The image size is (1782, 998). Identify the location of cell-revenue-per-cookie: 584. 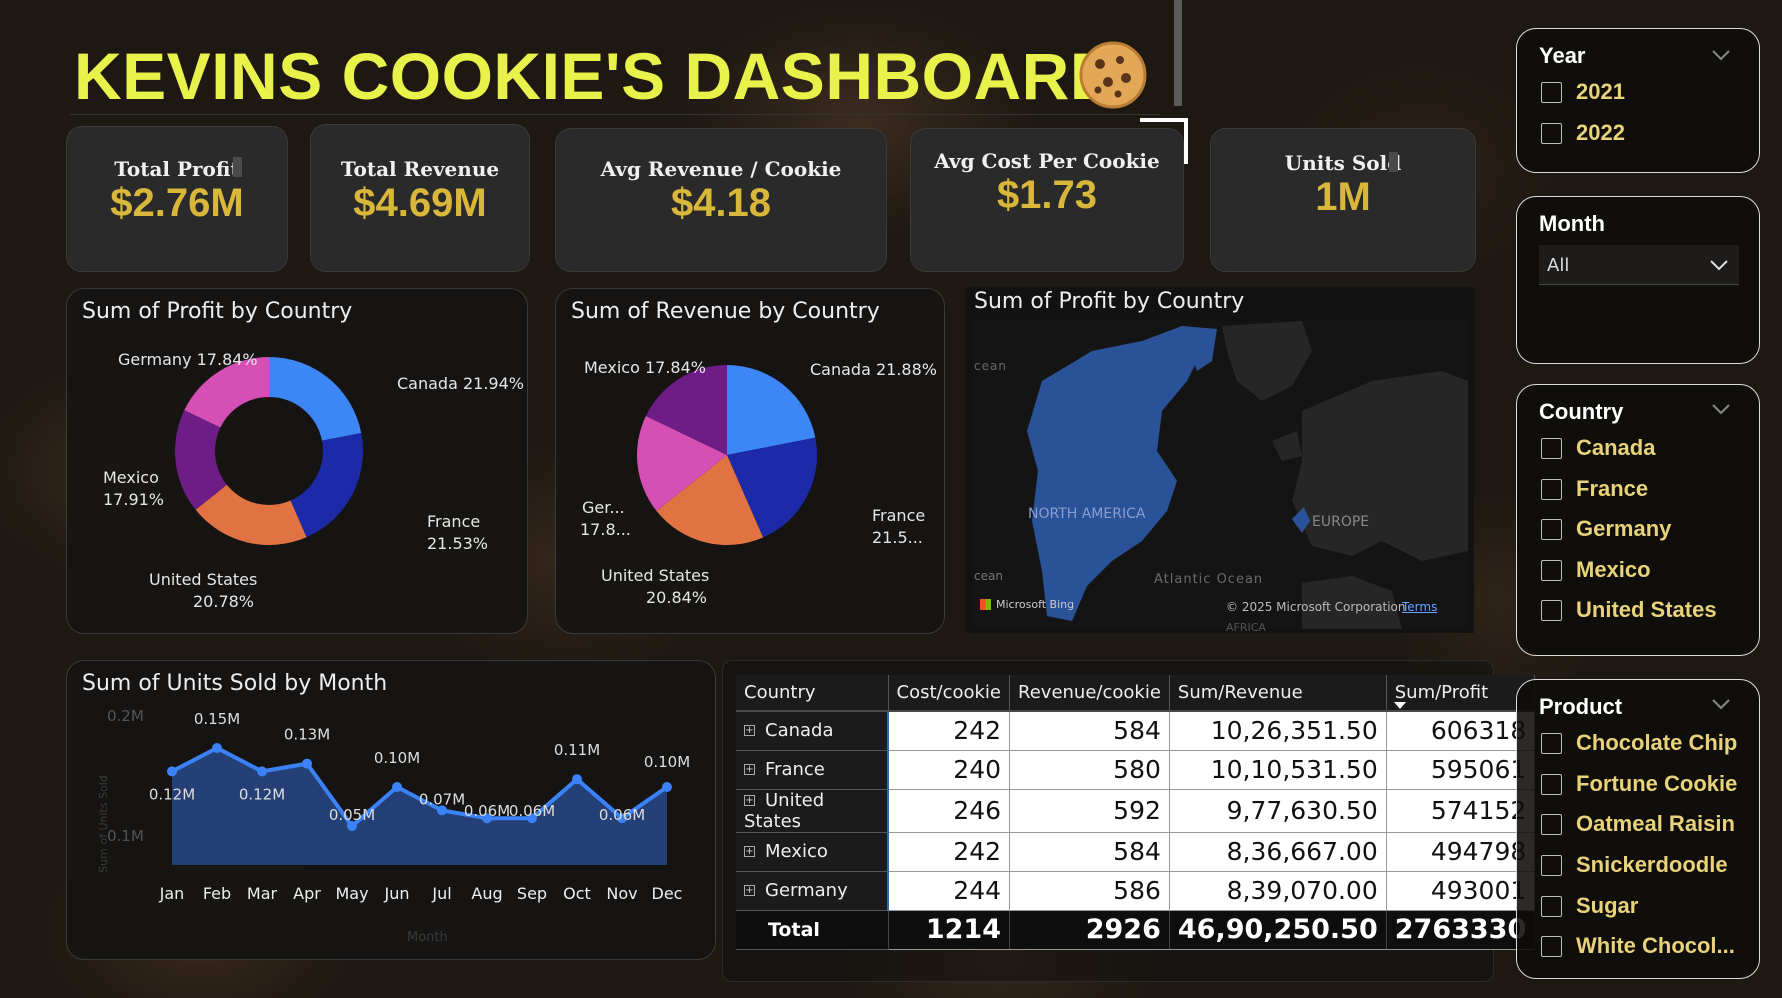
(1089, 731).